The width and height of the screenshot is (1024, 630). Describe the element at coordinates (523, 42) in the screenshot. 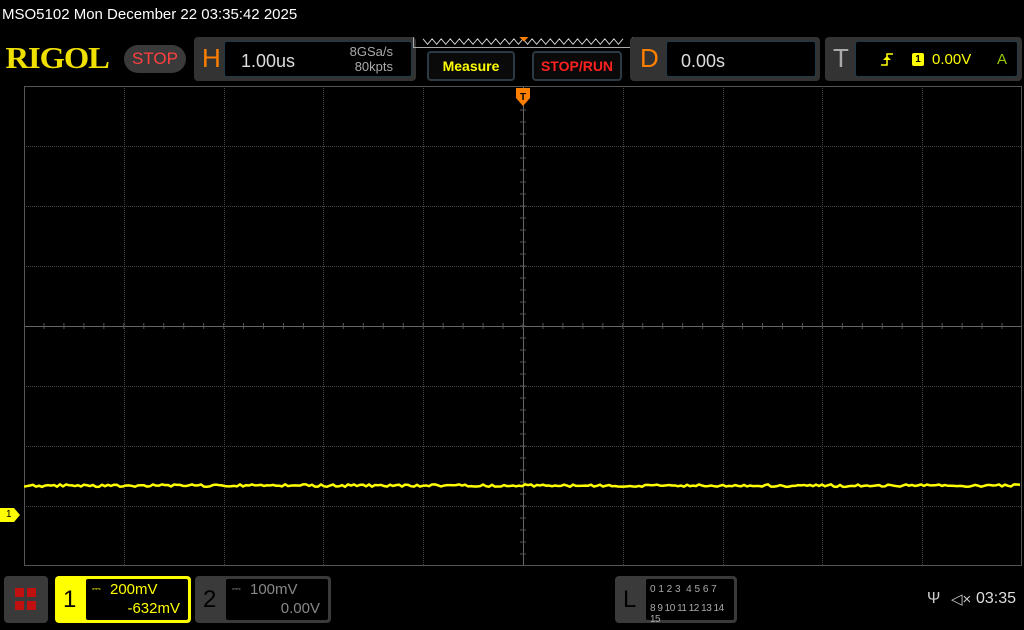

I see `memory-position-ruler` at that location.